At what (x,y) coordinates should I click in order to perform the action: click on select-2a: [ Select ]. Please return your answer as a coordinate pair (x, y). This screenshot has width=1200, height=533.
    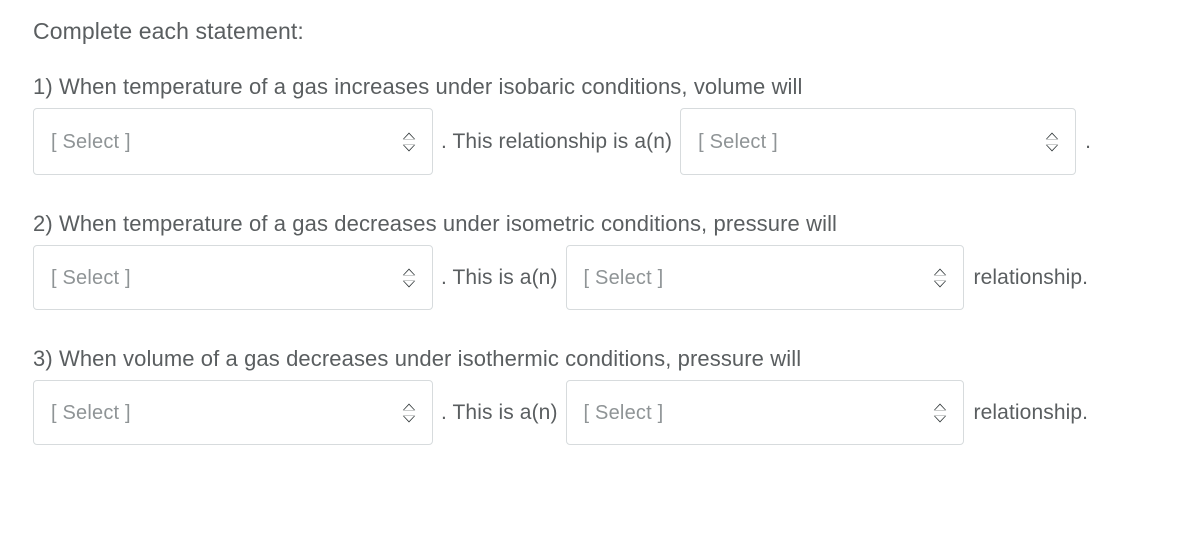
    Looking at the image, I should click on (233, 277).